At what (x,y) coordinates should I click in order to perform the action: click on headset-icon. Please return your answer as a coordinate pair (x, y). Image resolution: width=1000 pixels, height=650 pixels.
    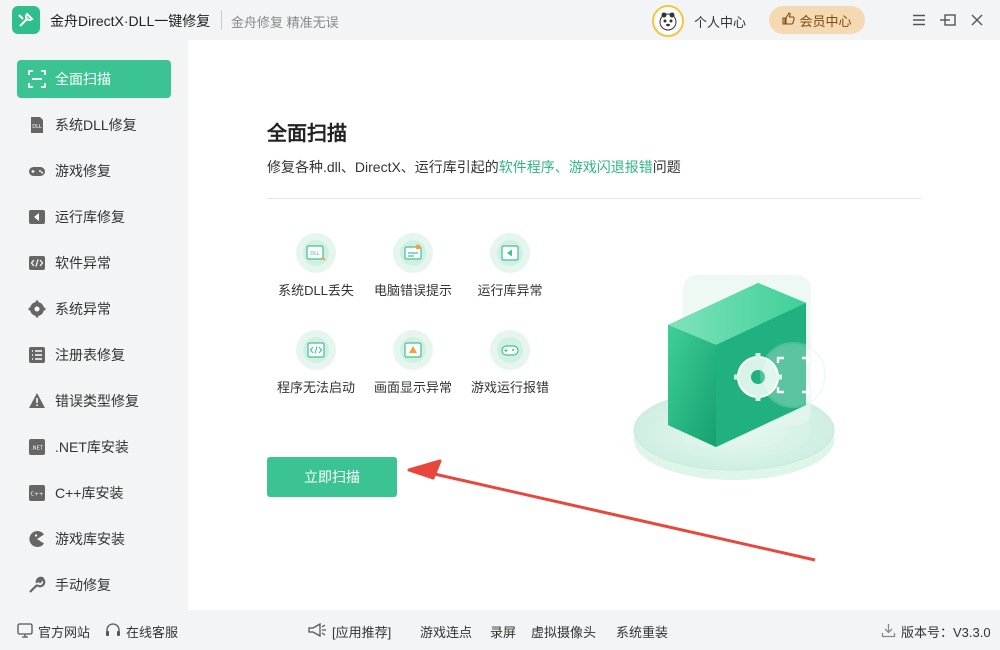
    Looking at the image, I should click on (113, 631).